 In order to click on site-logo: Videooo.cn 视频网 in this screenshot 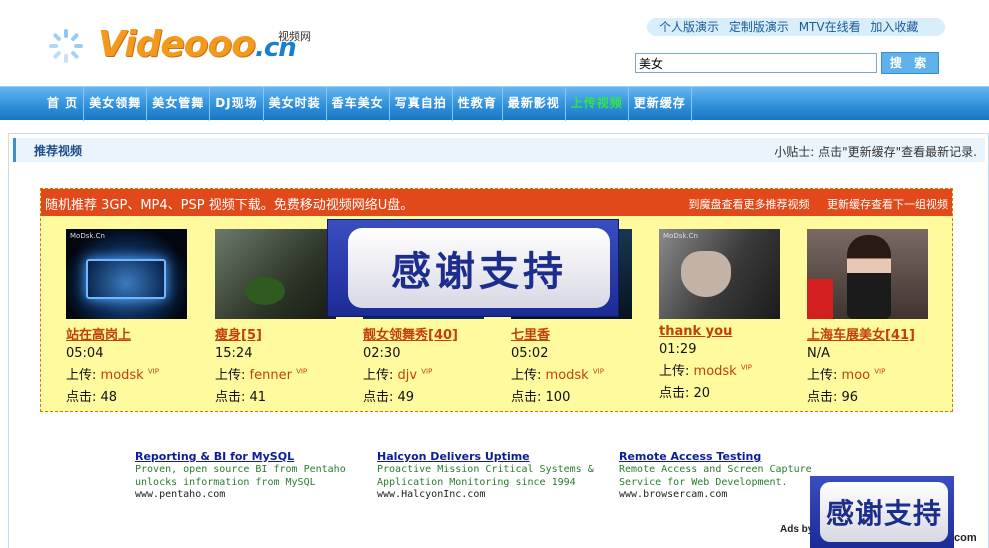, I will do `click(188, 45)`.